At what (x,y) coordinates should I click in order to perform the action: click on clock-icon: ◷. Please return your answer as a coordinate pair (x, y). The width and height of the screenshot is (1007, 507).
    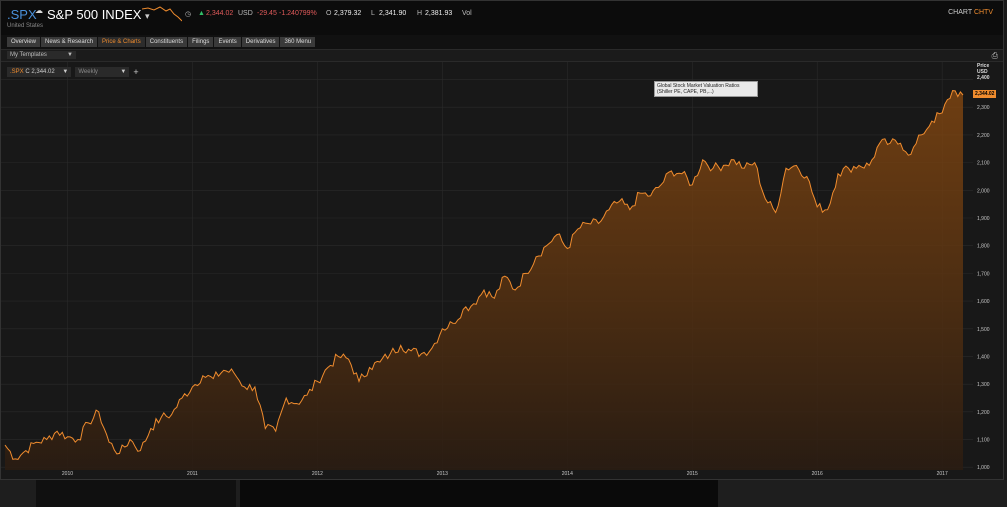
    Looking at the image, I should click on (188, 14).